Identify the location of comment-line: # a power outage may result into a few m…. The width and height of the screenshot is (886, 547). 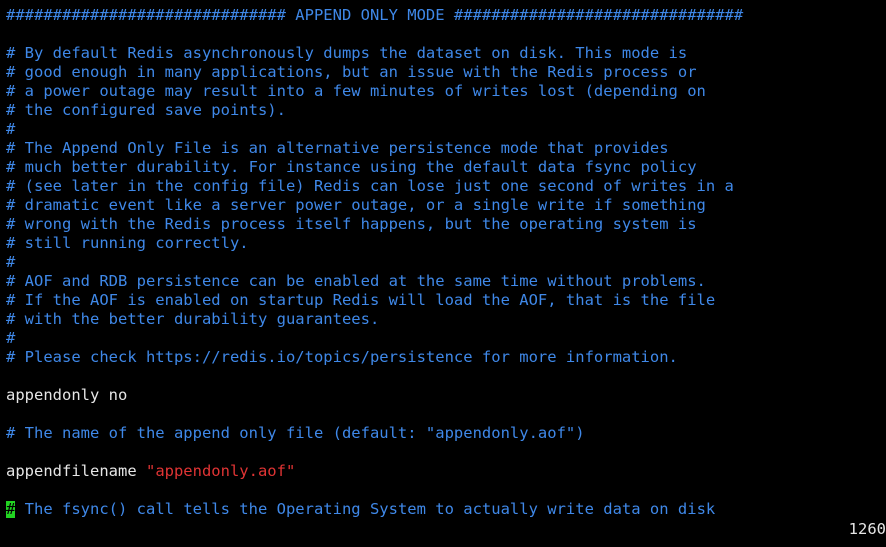
(356, 91).